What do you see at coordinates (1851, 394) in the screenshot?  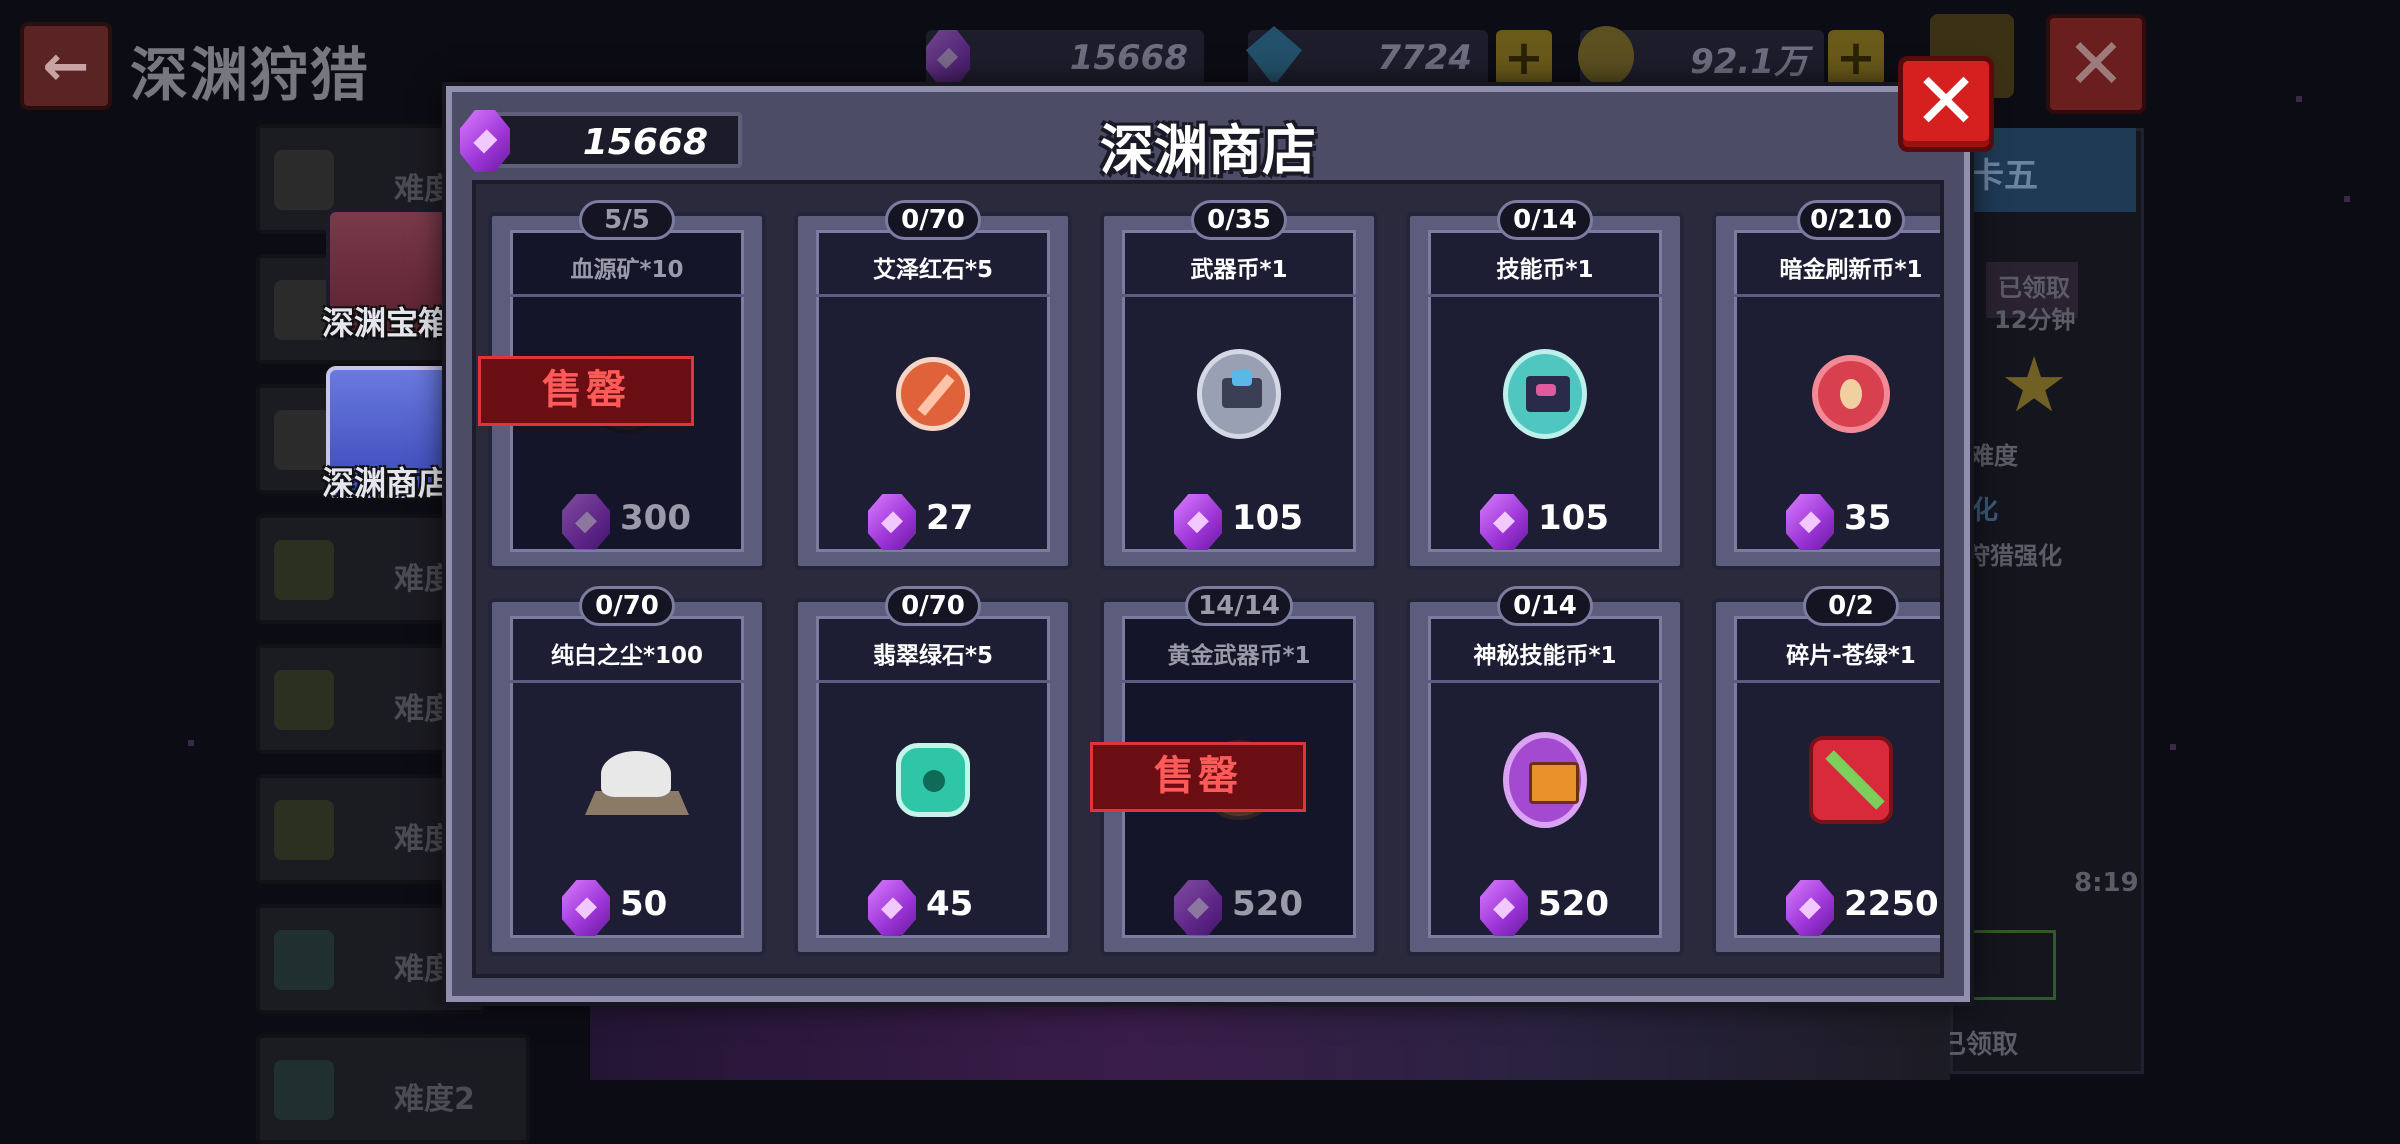 I see `refresh-coin-icon` at bounding box center [1851, 394].